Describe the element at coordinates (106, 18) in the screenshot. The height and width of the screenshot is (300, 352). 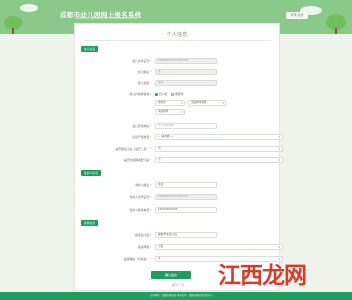
I see `site-subtitle: CHENGDU KINDERGARTEN ONLINE REGISTRATION` at that location.